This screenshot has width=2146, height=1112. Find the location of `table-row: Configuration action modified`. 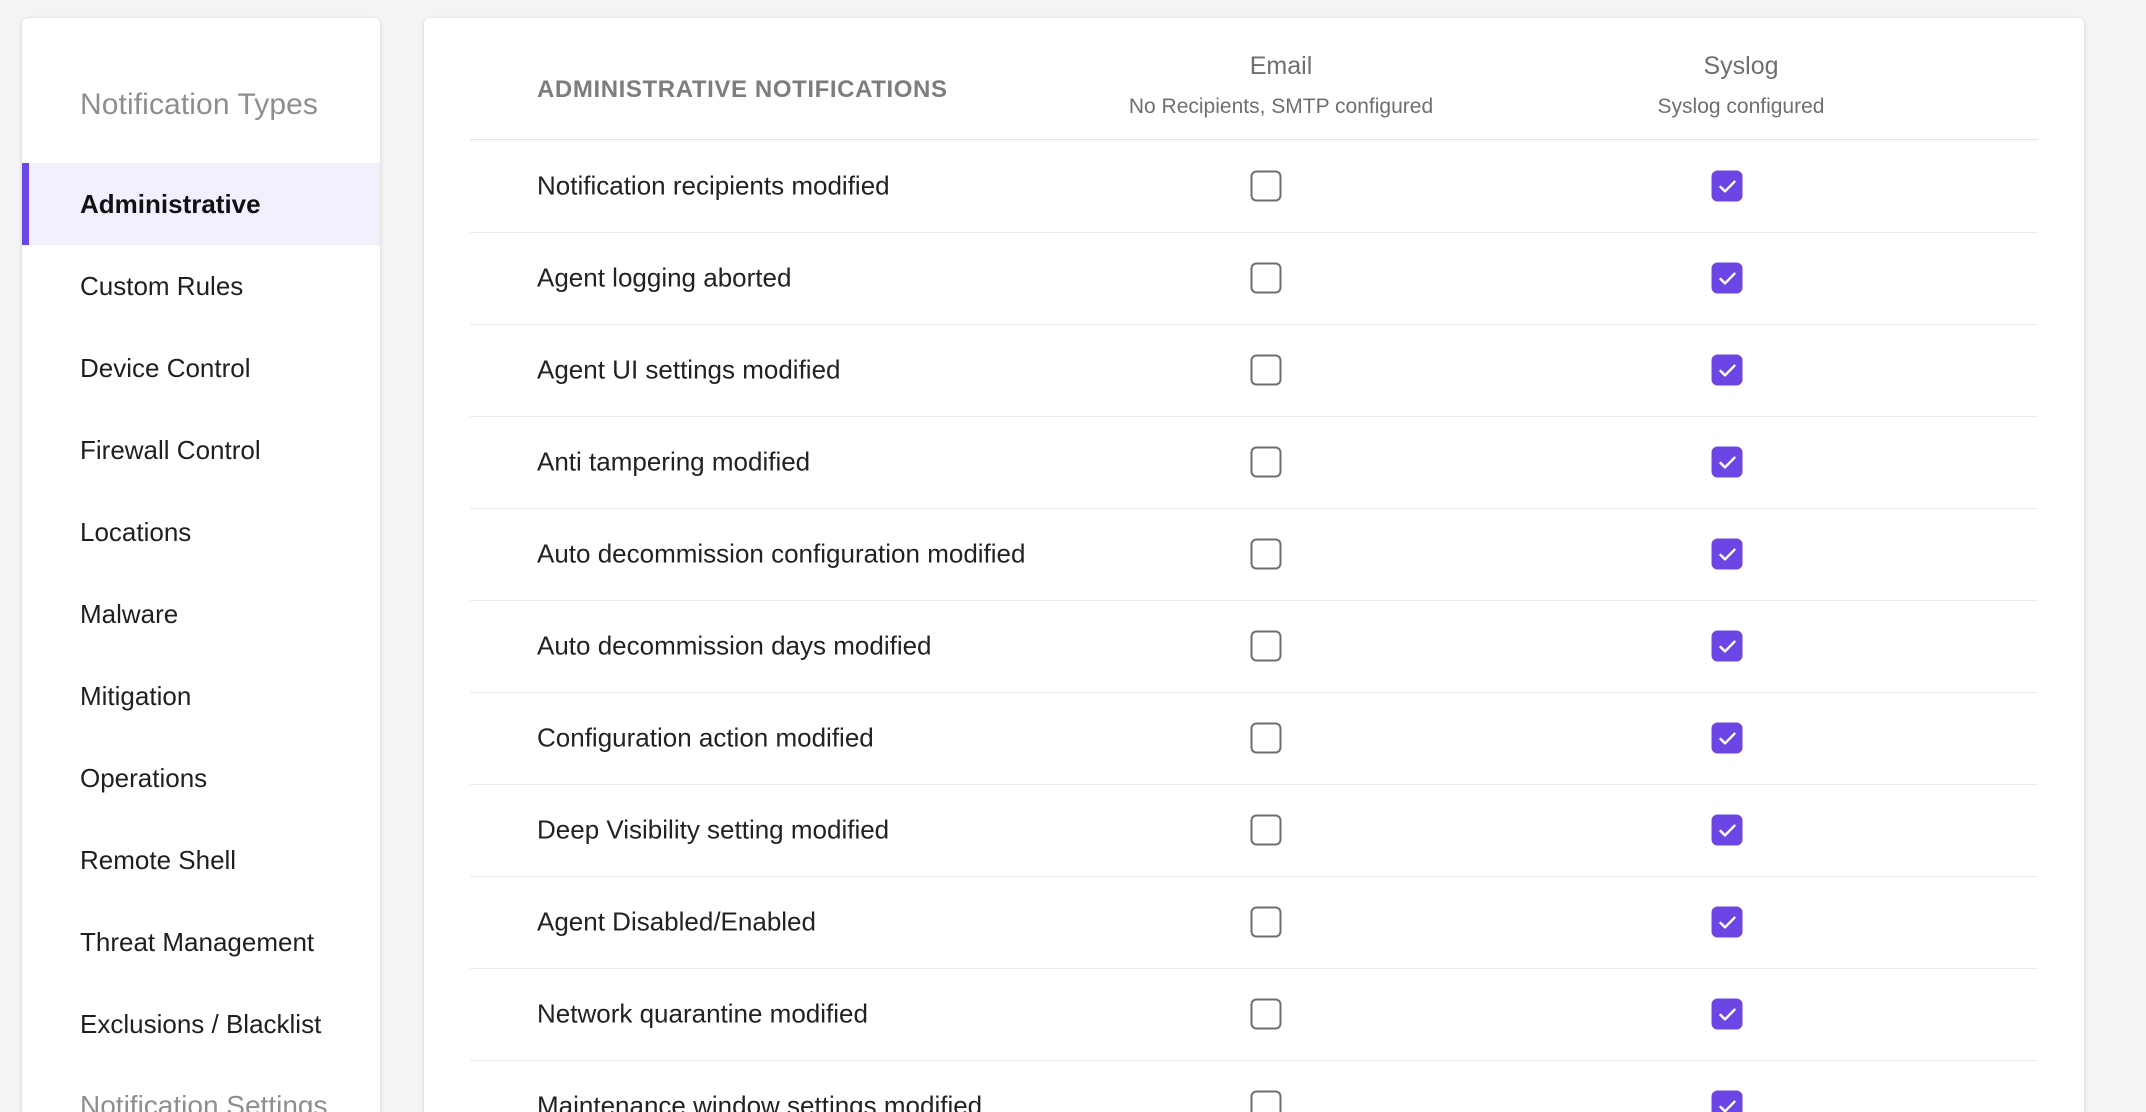

table-row: Configuration action modified is located at coordinates (1254, 738).